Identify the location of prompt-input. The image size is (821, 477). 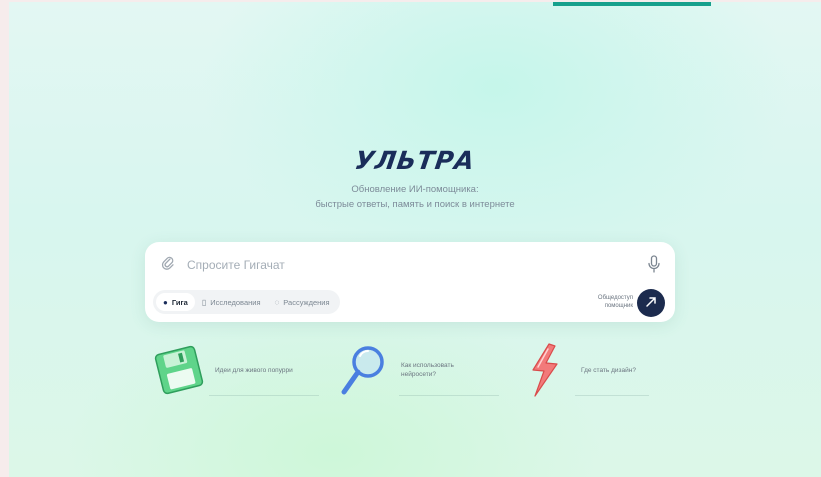
(397, 265).